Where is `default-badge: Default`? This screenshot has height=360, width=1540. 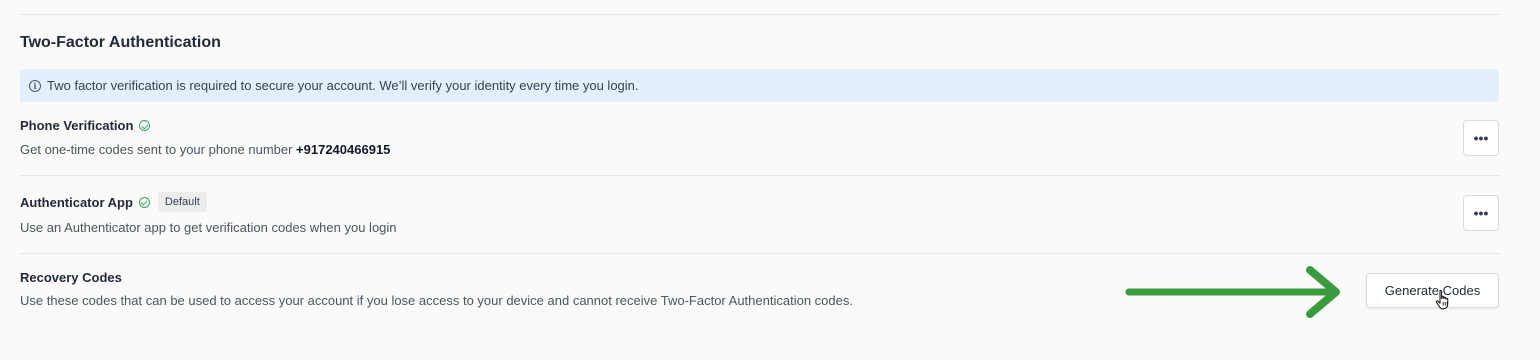
default-badge: Default is located at coordinates (182, 202).